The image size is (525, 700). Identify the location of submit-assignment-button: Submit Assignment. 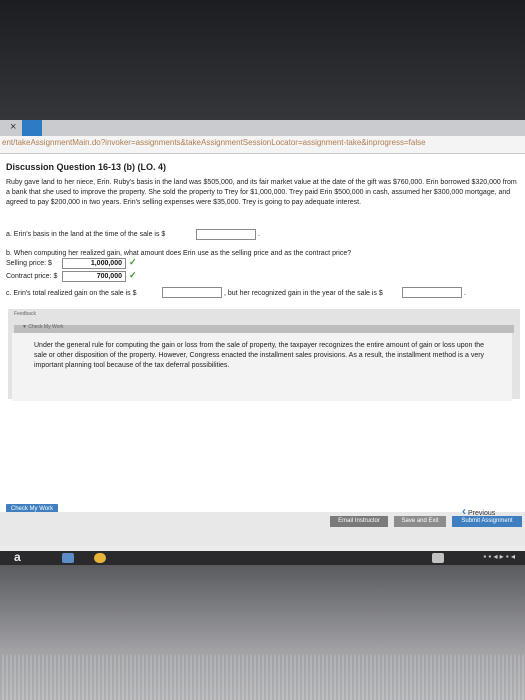
(487, 521).